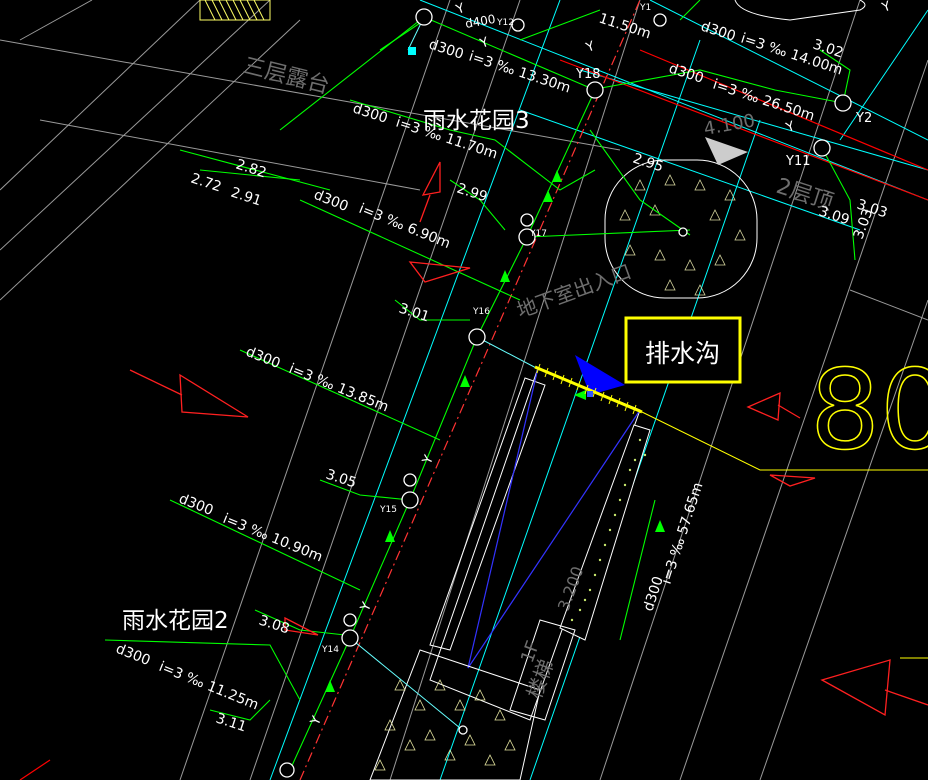 The width and height of the screenshot is (928, 780). I want to click on node-y14-circle, so click(350, 638).